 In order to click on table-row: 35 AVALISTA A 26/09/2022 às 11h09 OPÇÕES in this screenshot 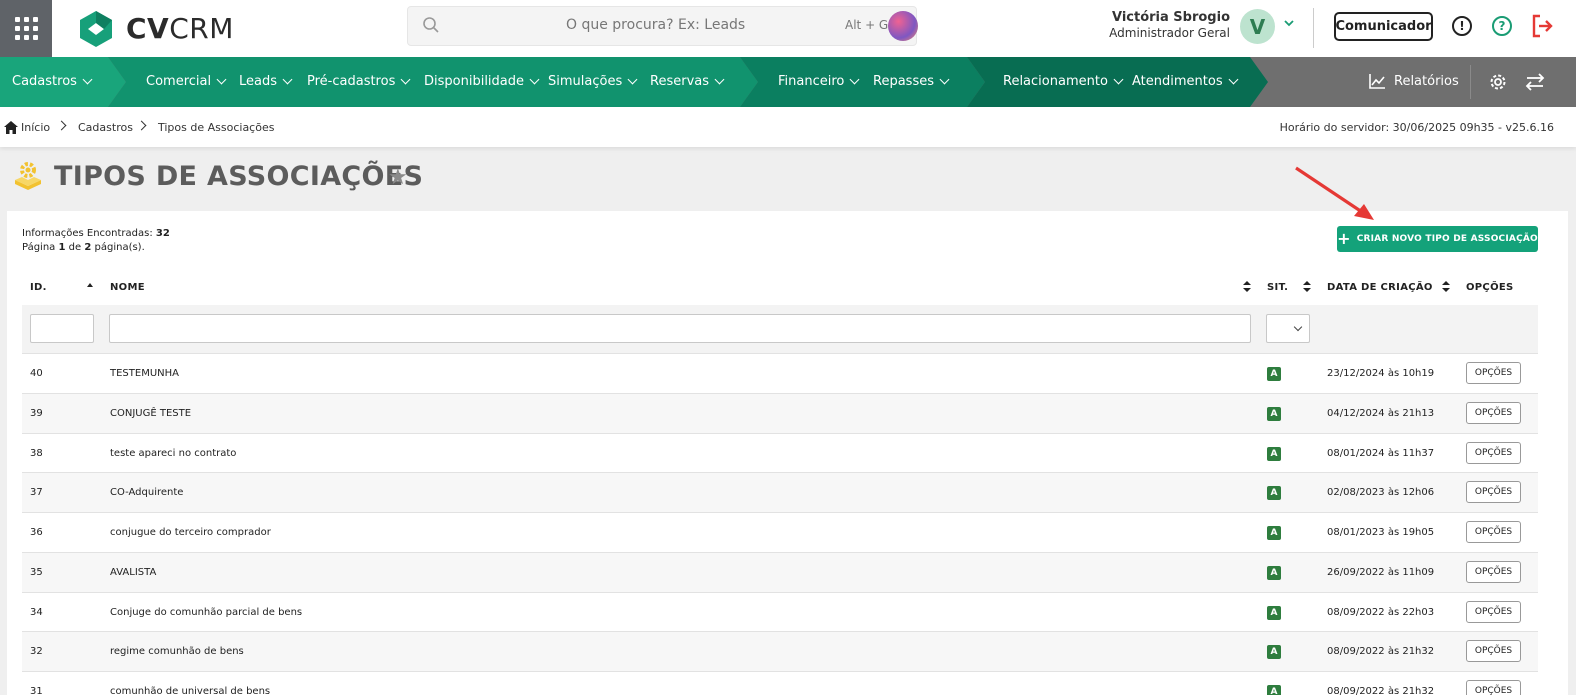, I will do `click(780, 571)`.